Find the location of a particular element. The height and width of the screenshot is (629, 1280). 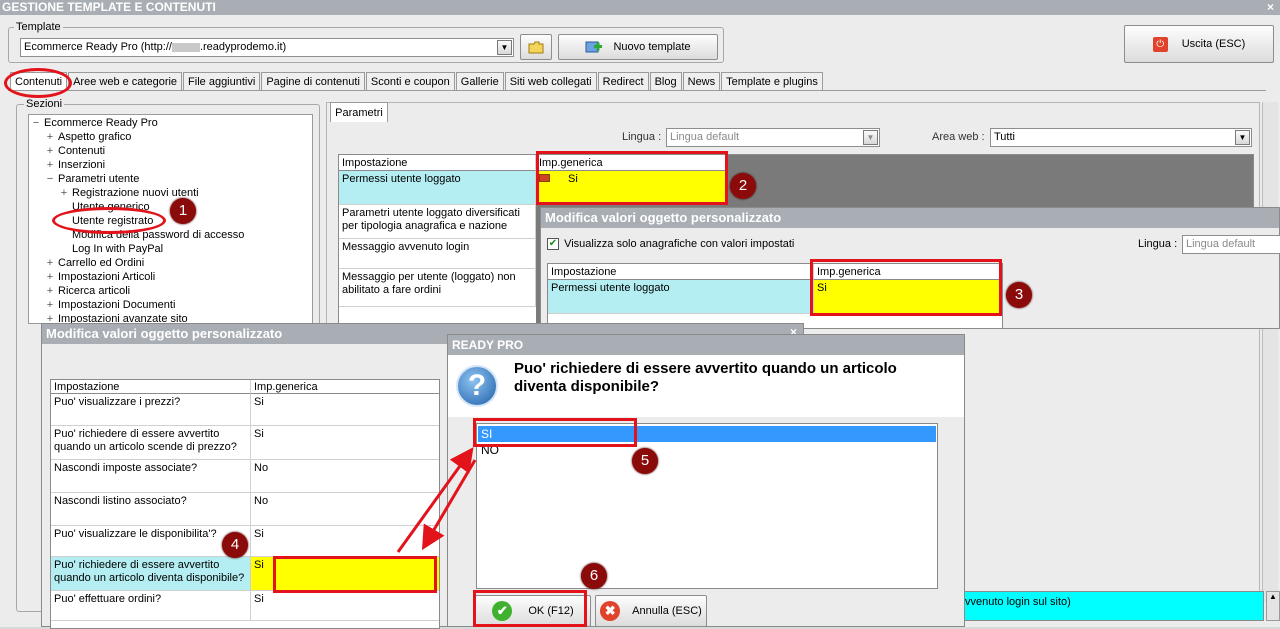

step-badge-5: 5 is located at coordinates (645, 461).